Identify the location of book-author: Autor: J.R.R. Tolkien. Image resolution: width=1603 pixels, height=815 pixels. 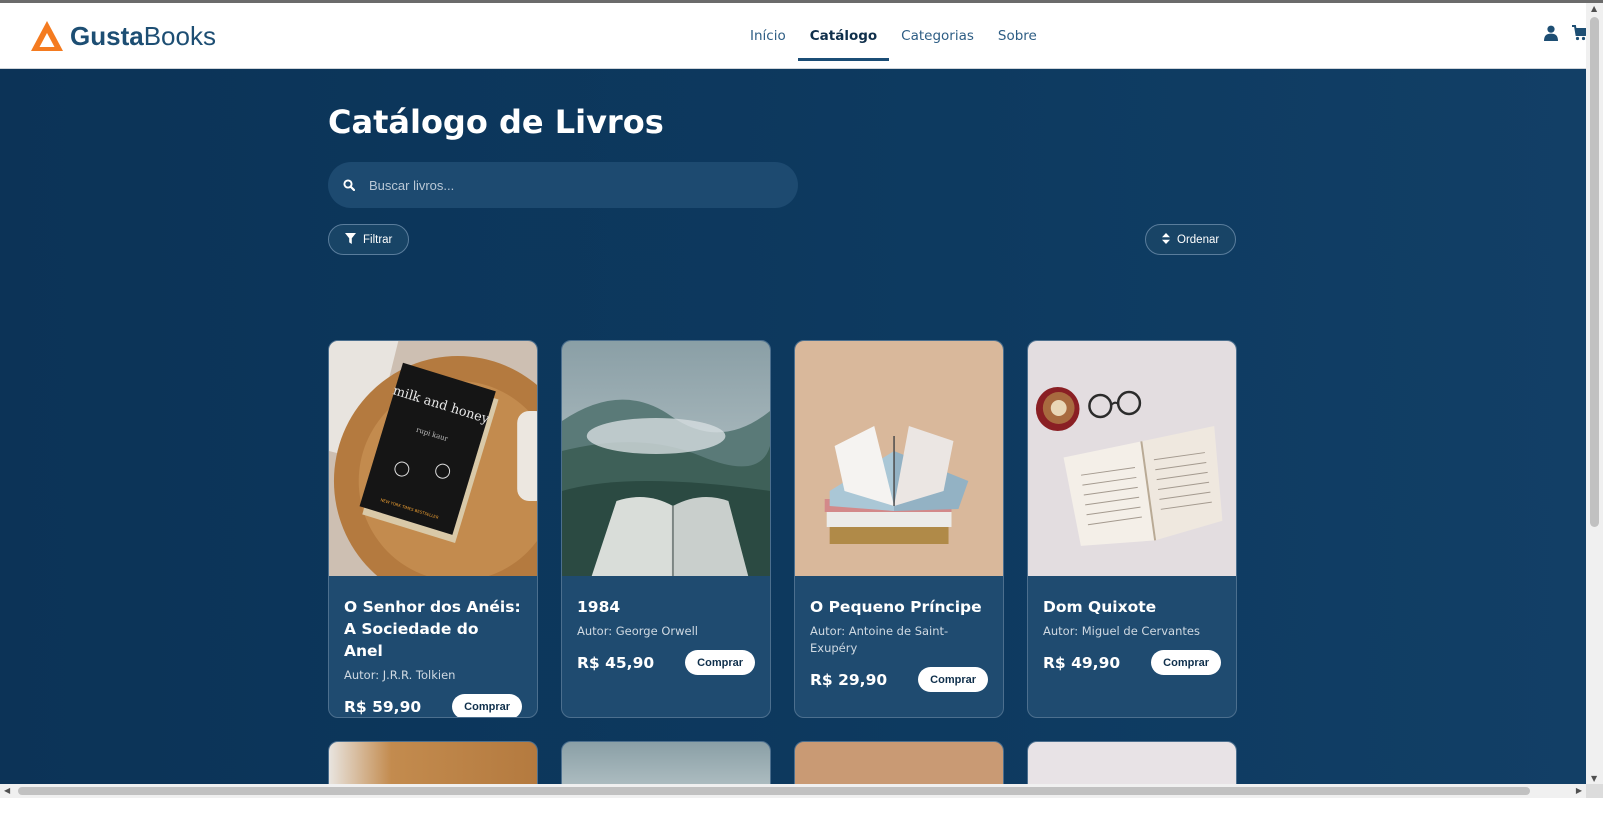
(400, 675).